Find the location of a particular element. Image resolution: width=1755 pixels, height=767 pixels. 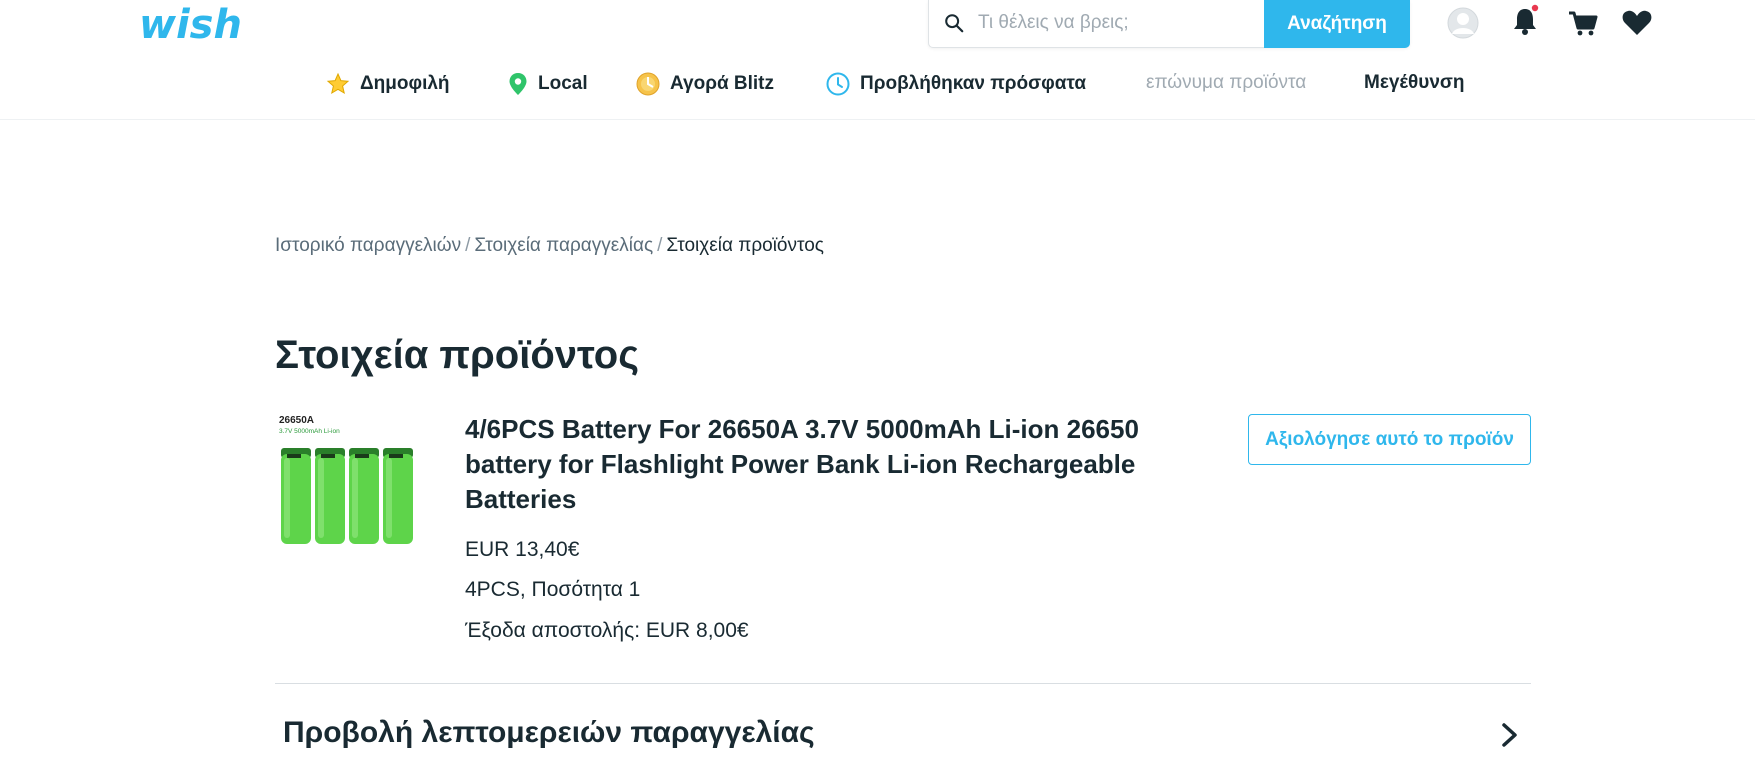

product-variant-quantity: 4PCS, Ποσότητα 1 is located at coordinates (553, 589).